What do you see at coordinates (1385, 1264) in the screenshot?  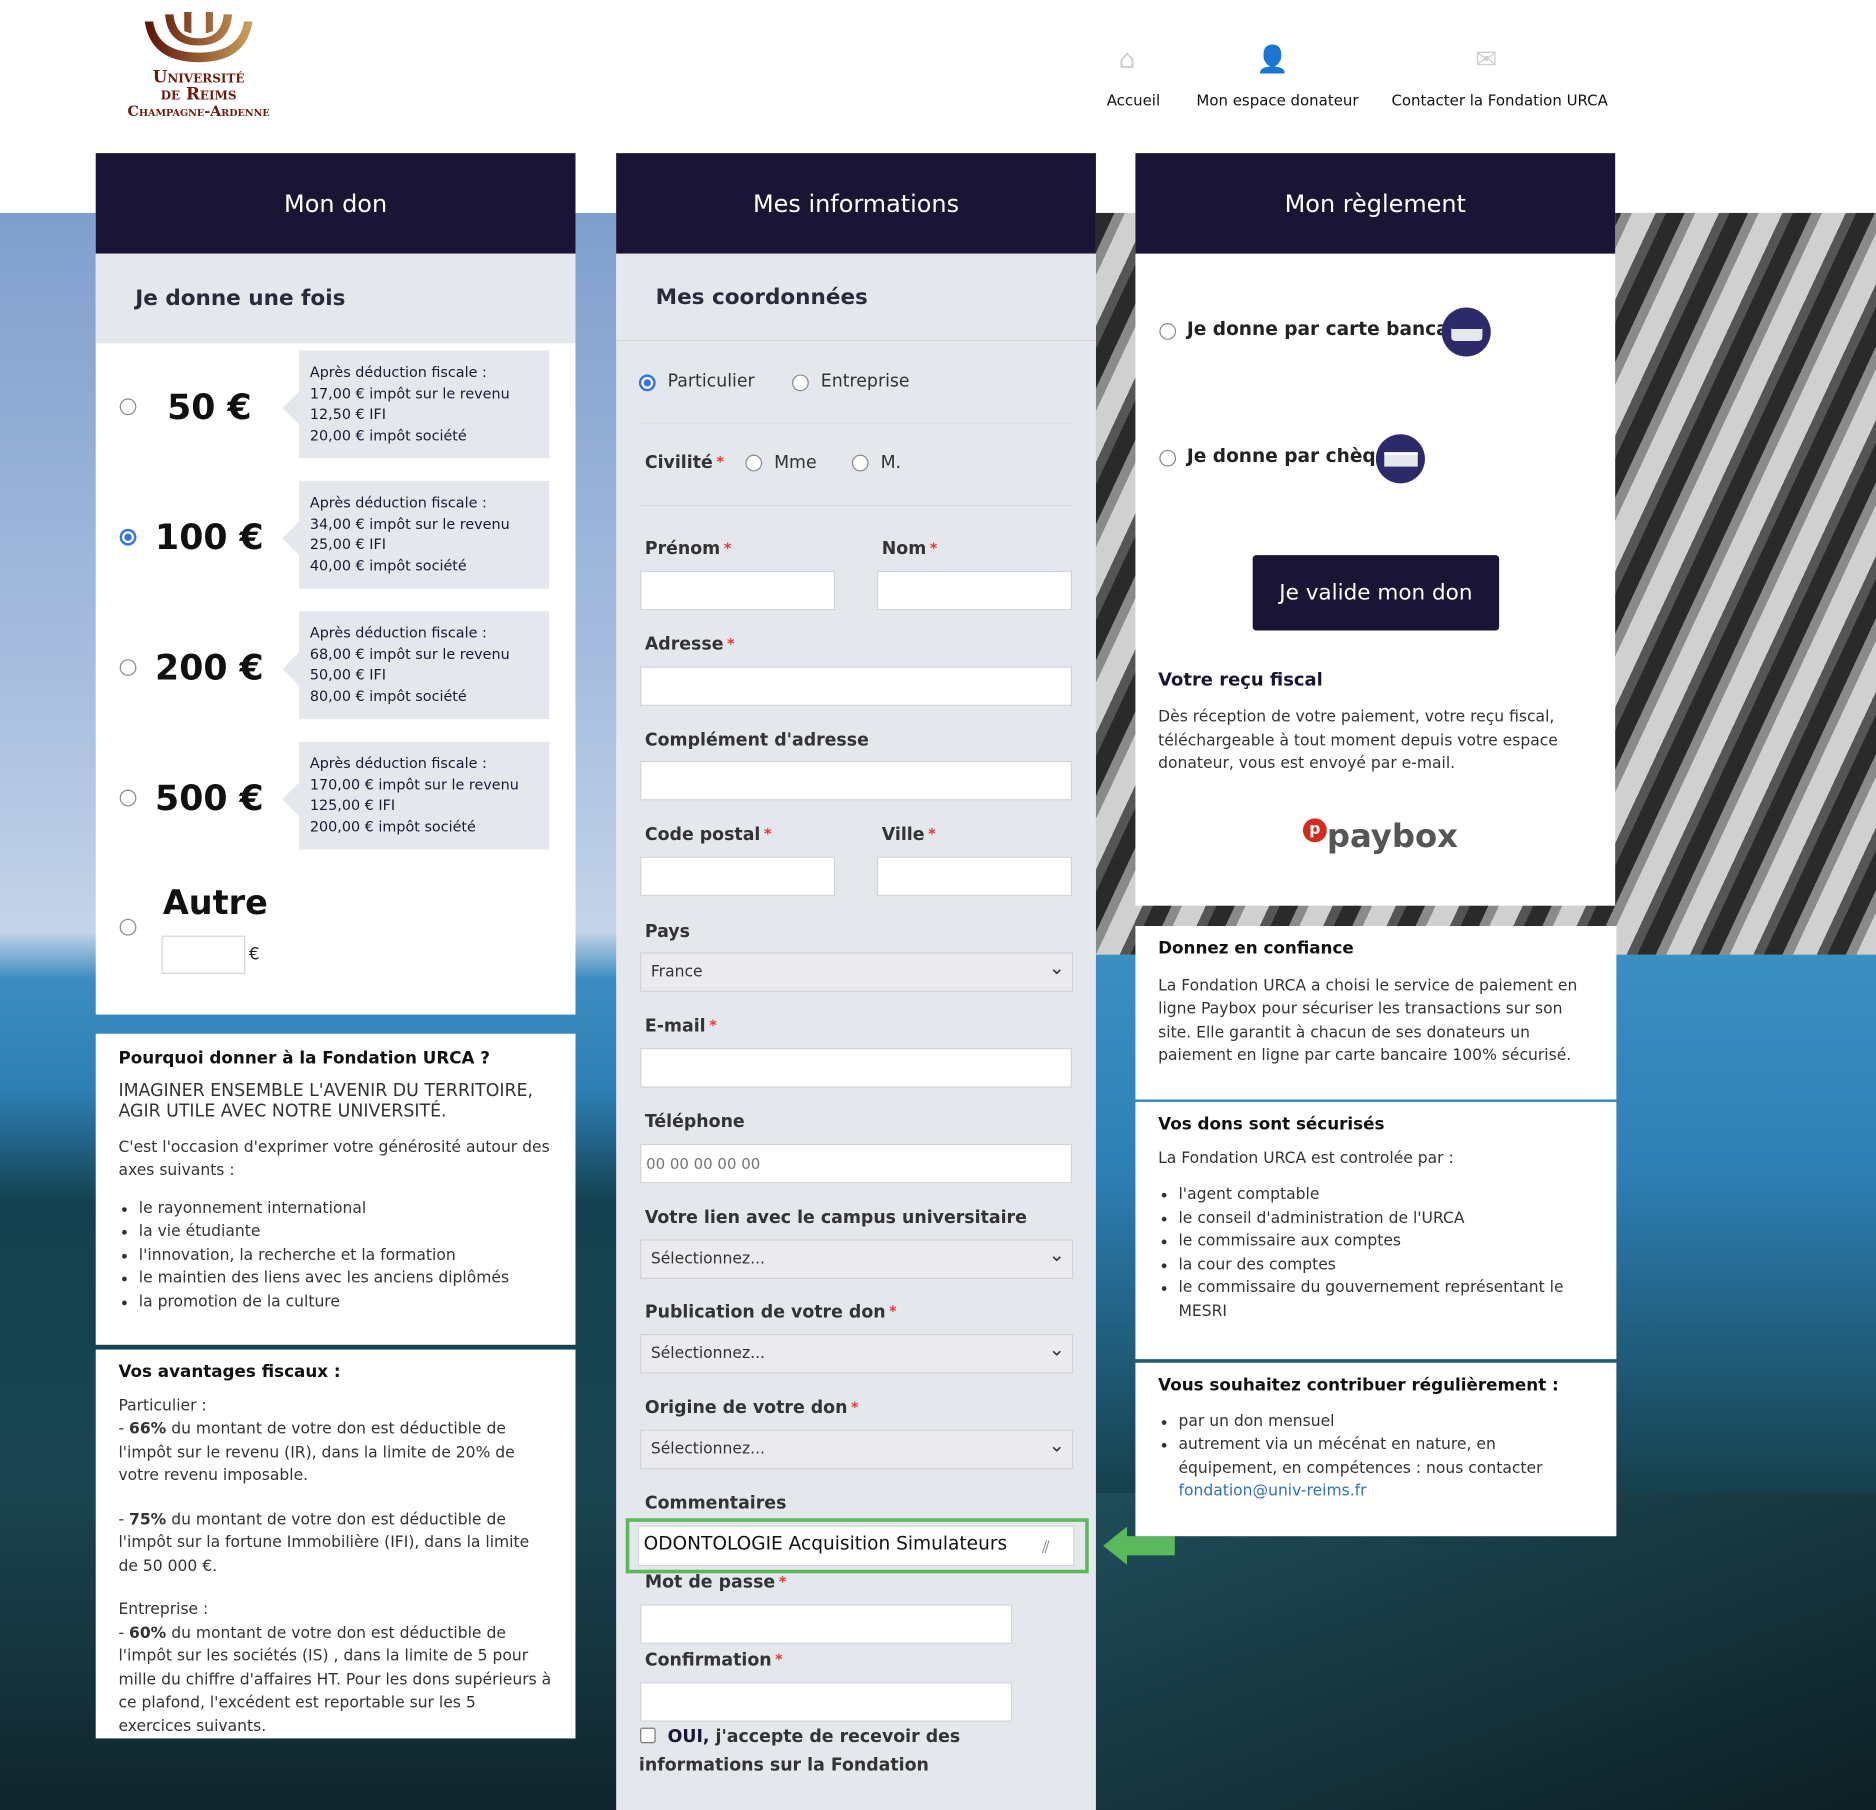 I see `list-item: la cour des comptes` at bounding box center [1385, 1264].